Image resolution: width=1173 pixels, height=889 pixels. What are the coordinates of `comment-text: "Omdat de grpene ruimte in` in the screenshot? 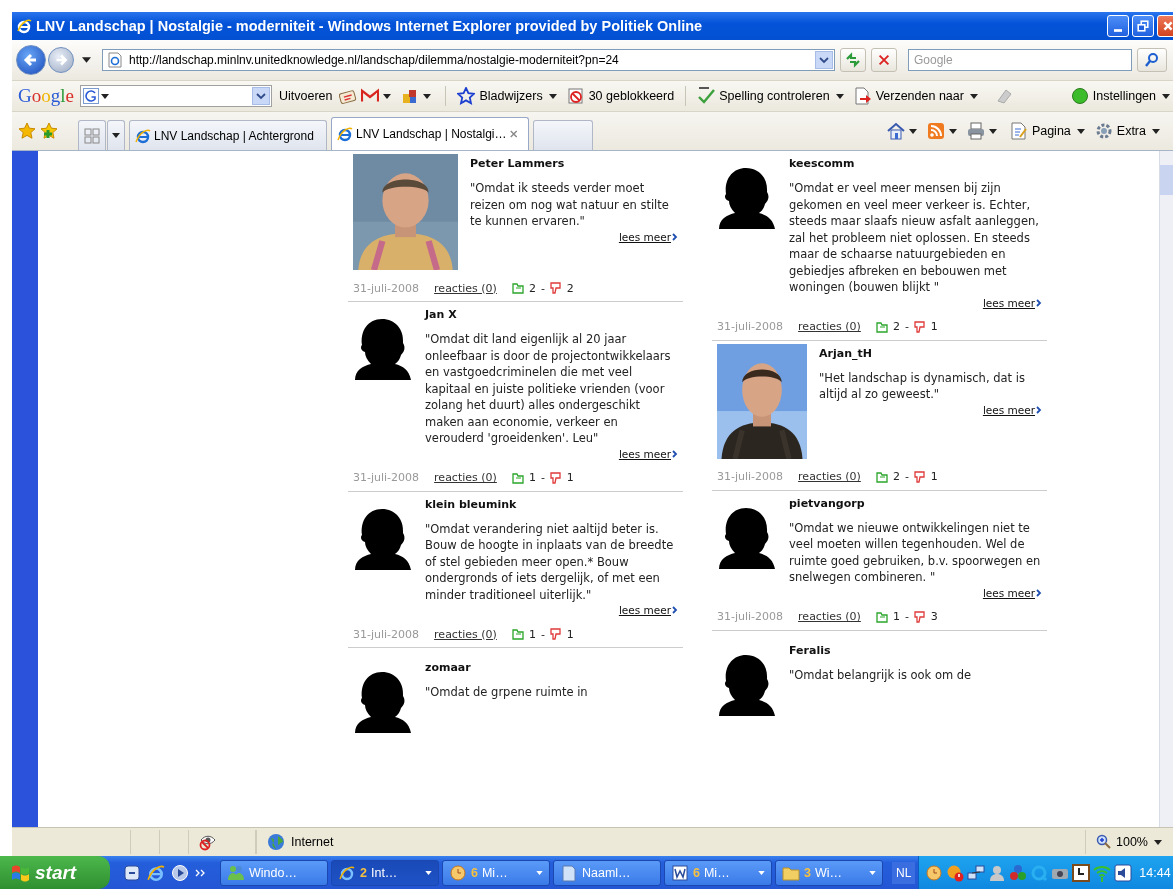 It's located at (507, 692).